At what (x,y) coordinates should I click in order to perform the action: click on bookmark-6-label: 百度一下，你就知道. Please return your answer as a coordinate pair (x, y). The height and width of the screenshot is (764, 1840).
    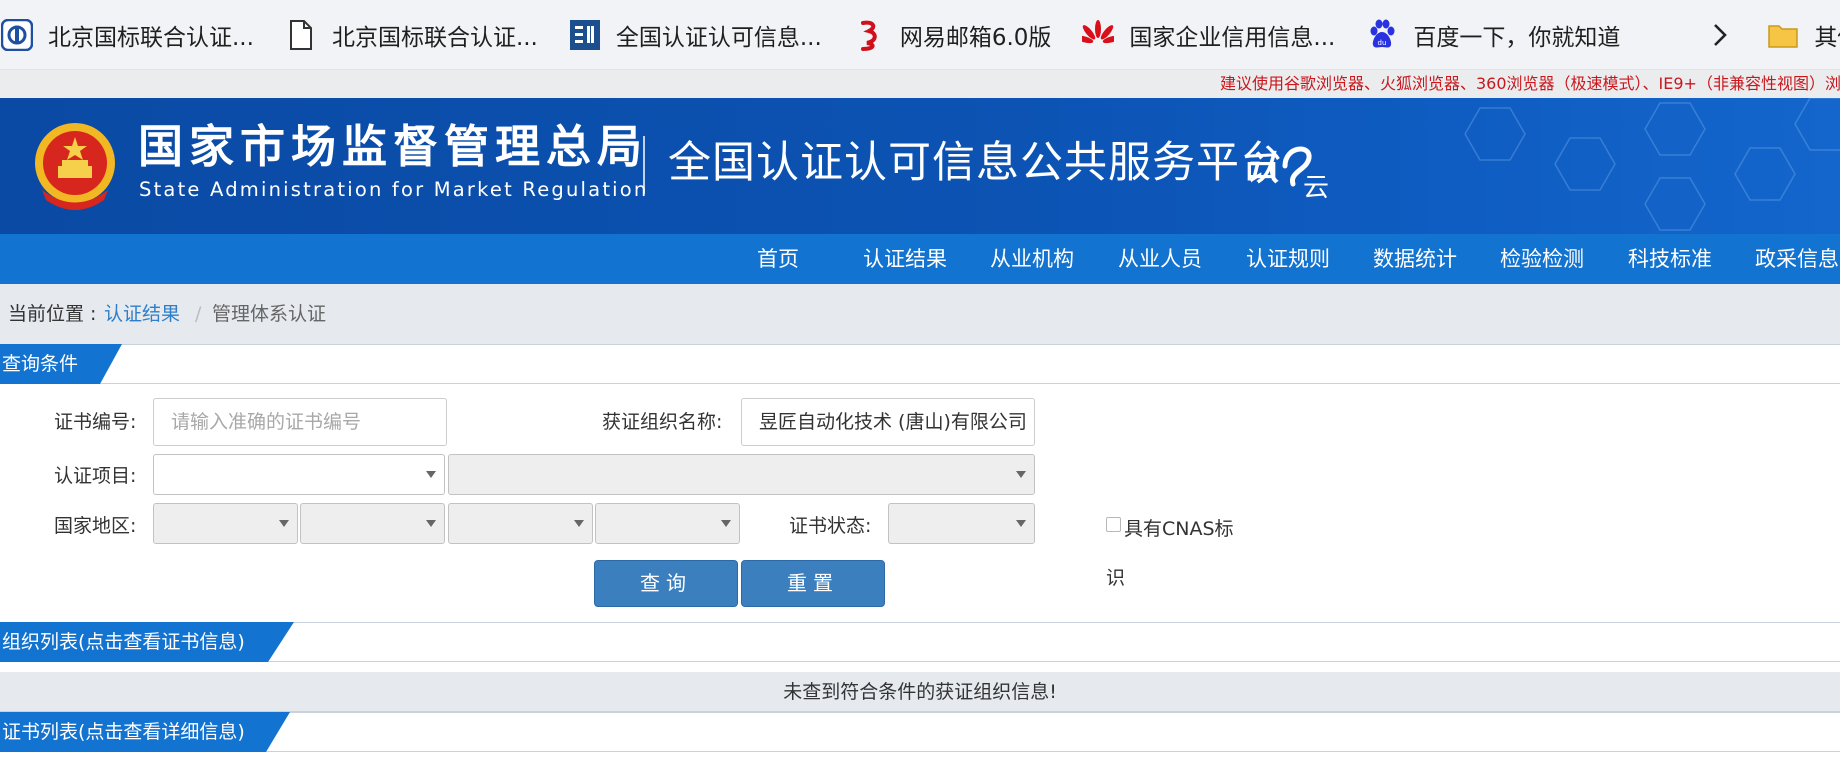
    Looking at the image, I should click on (1517, 37).